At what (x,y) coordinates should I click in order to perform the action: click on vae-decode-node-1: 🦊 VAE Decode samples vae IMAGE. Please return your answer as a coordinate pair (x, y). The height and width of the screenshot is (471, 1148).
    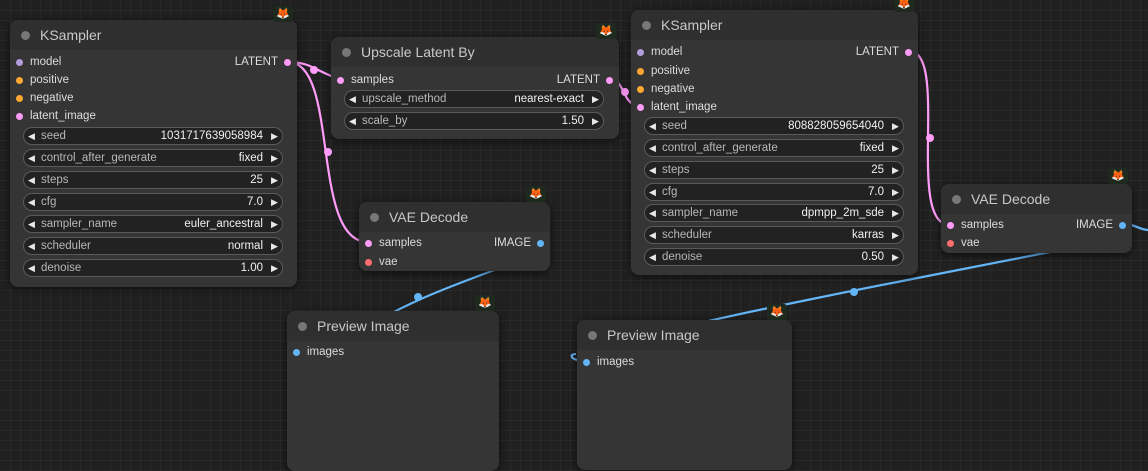
    Looking at the image, I should click on (454, 228).